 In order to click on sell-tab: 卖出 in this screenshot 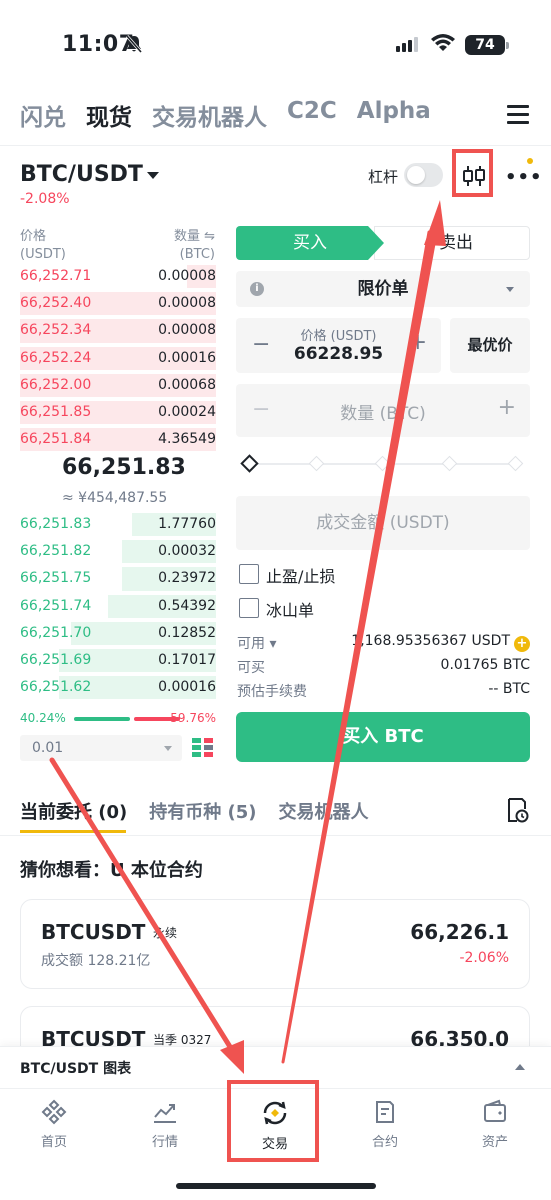, I will do `click(452, 243)`.